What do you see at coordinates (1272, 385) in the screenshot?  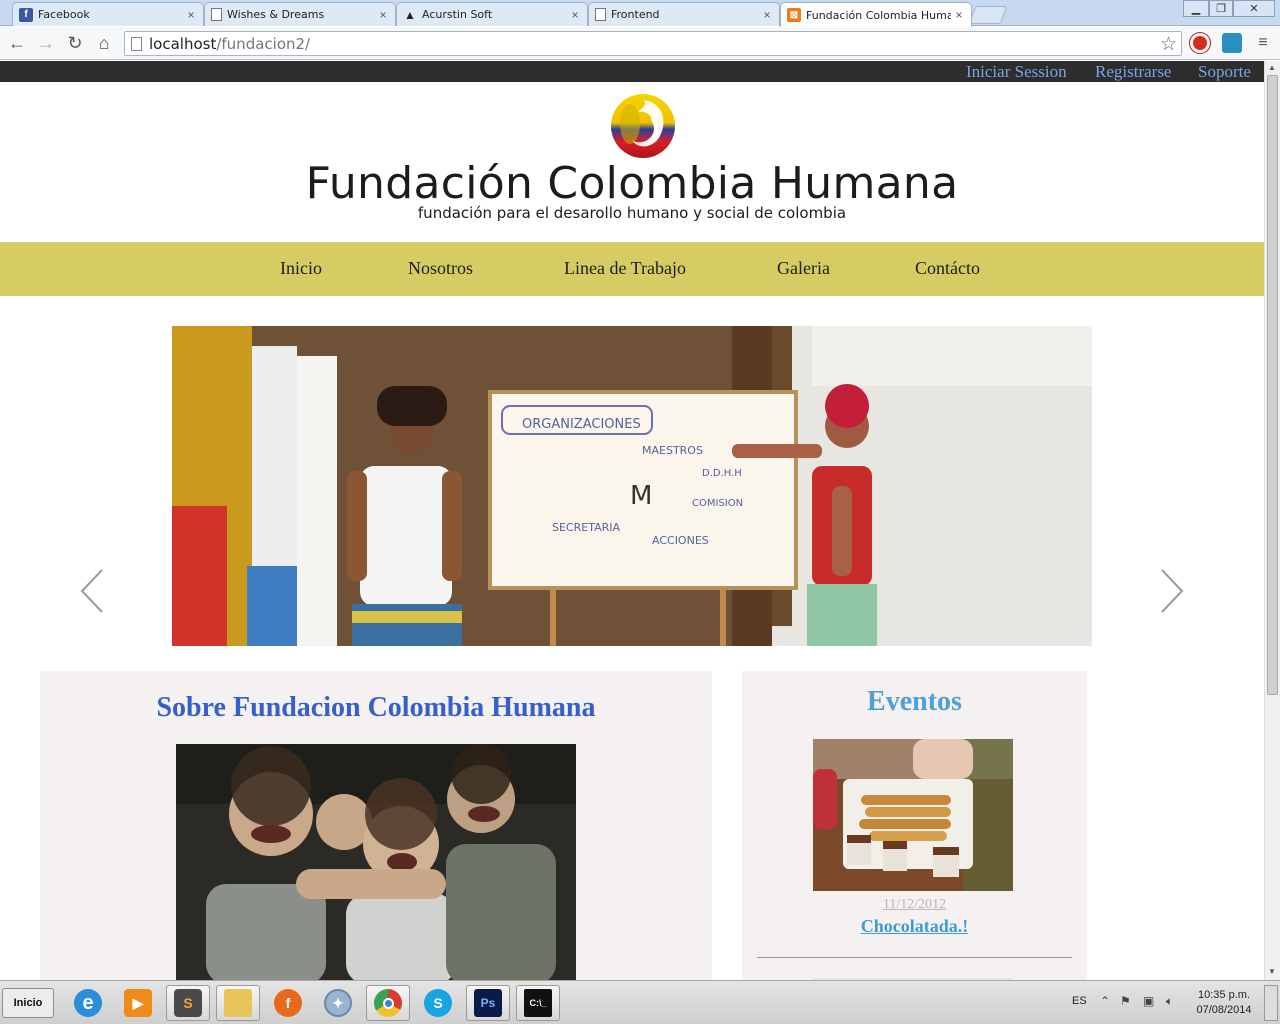 I see `scrollbar-thumb` at bounding box center [1272, 385].